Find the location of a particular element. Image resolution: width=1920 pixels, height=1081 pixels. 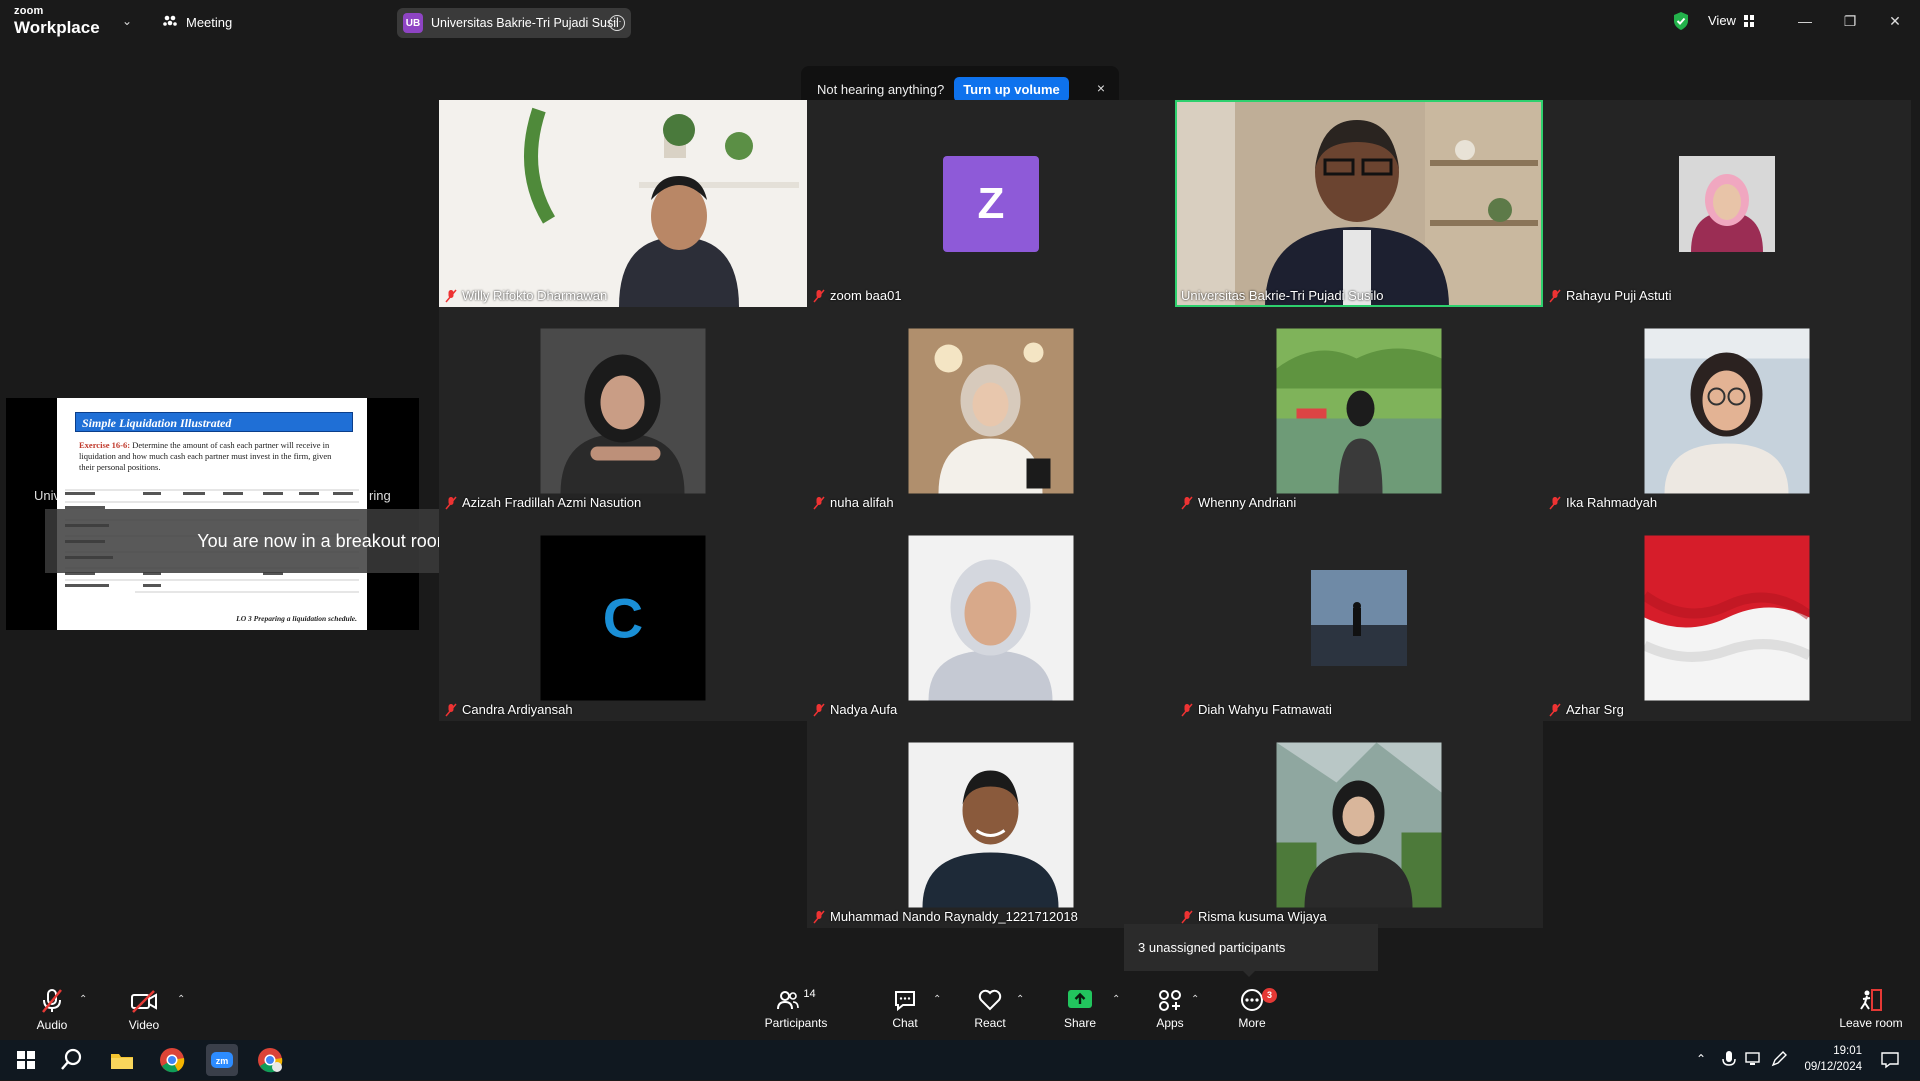

participant-tile-3: Universitas Bakrie-Tri Pujadi Susilo is located at coordinates (1359, 203).